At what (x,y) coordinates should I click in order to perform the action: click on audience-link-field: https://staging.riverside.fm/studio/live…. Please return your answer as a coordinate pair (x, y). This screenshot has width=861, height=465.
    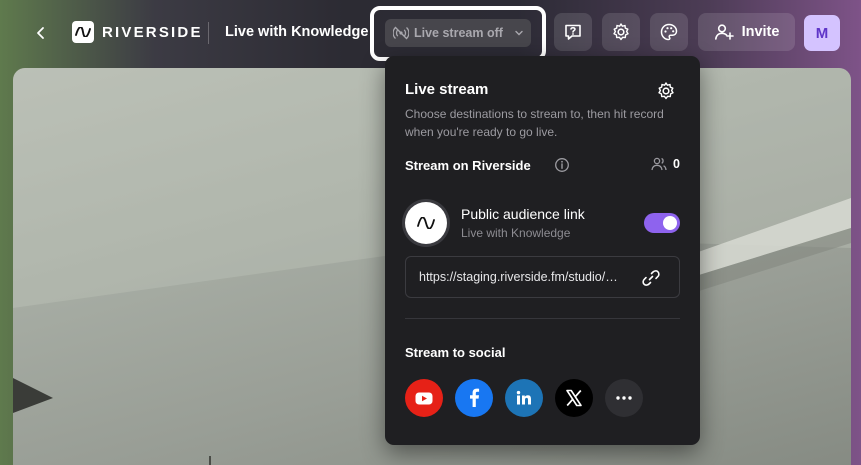
    Looking at the image, I should click on (542, 277).